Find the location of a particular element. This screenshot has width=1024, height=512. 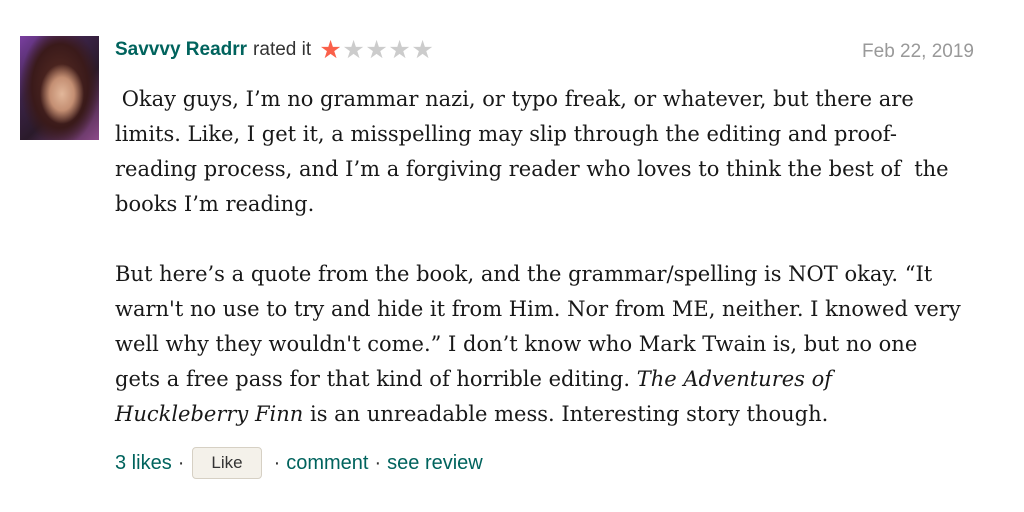

reviewer-avatar is located at coordinates (59, 88).